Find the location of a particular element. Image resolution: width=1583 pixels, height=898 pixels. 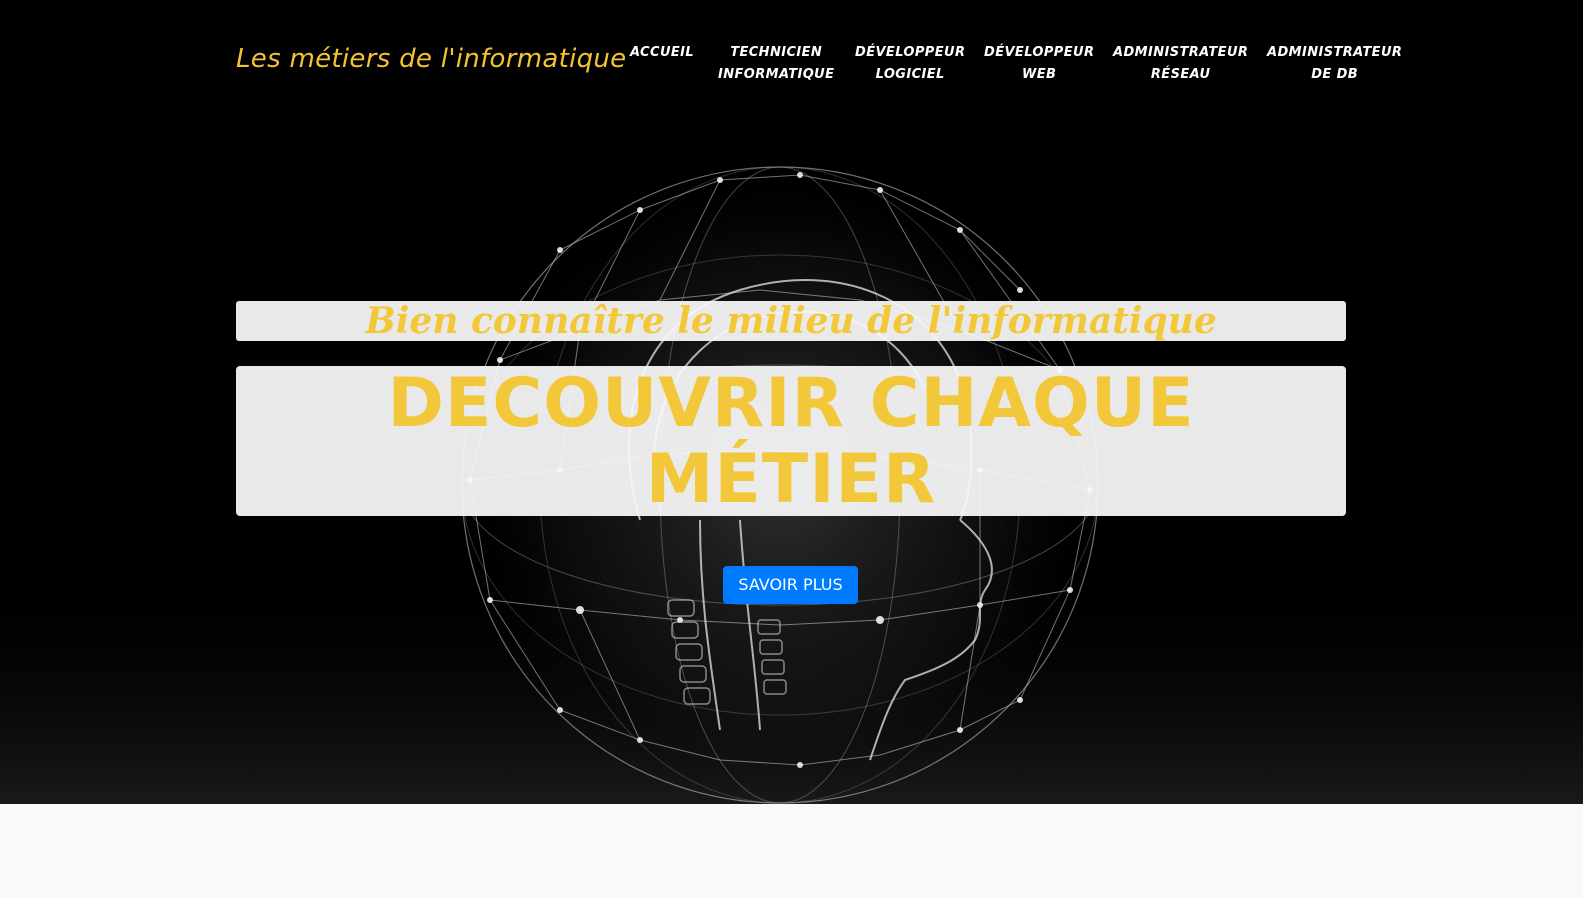

nav-item-label: ACCUEIL is located at coordinates (662, 52).